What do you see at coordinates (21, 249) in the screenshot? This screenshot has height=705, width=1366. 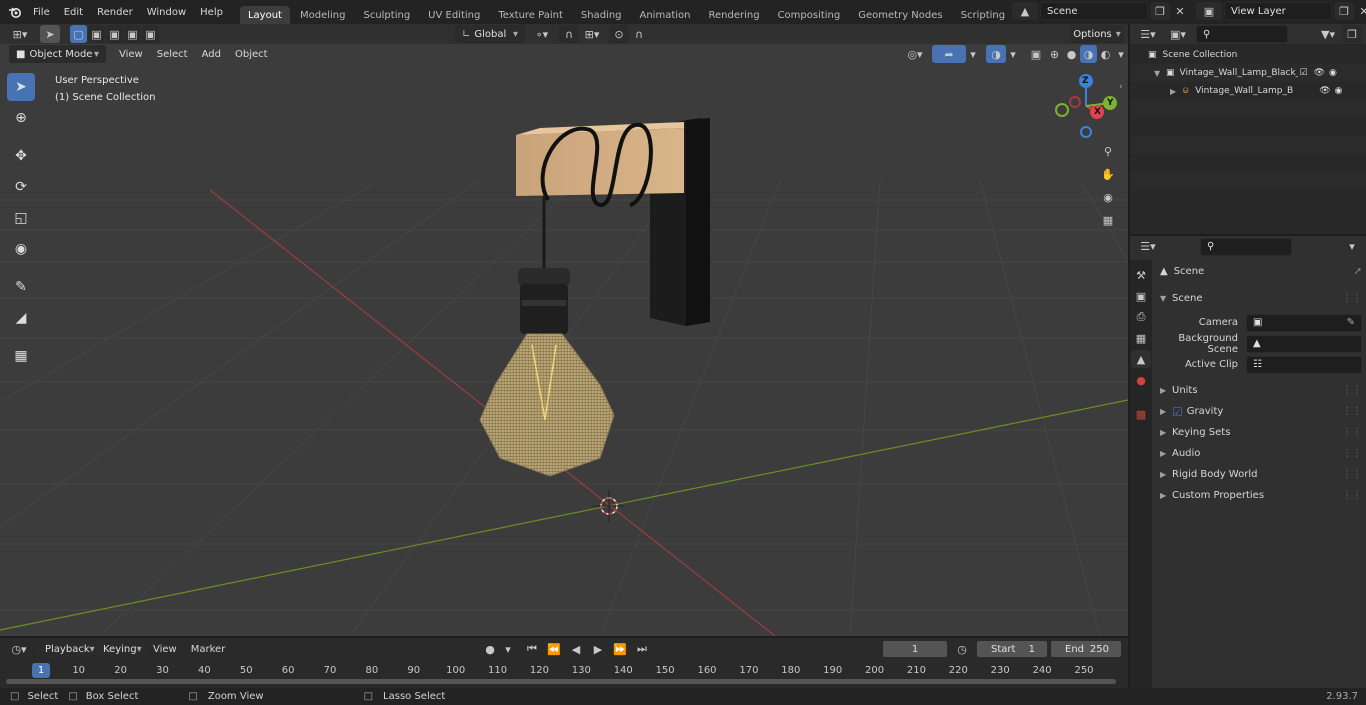 I see `transform-tool-icon: ◉` at bounding box center [21, 249].